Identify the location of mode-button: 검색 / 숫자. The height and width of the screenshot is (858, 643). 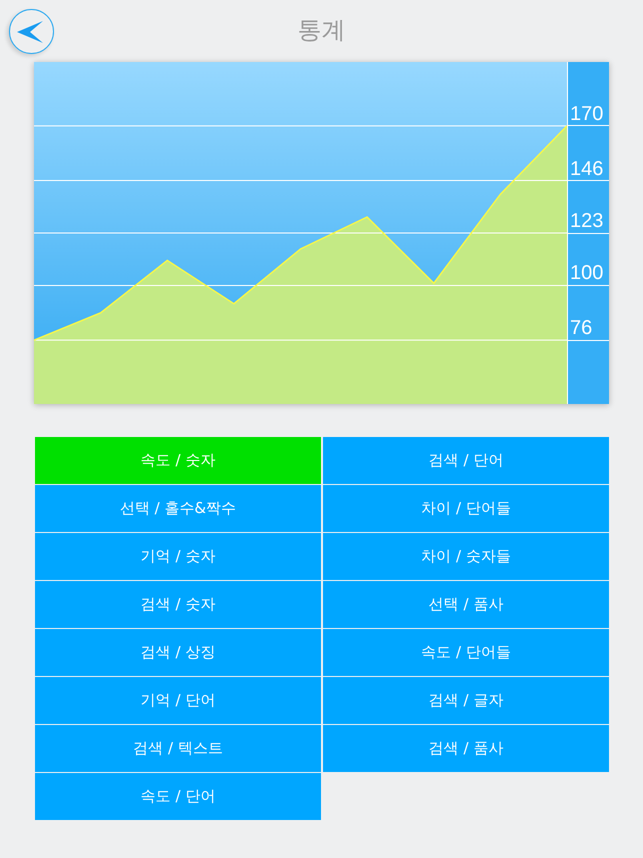
(178, 604).